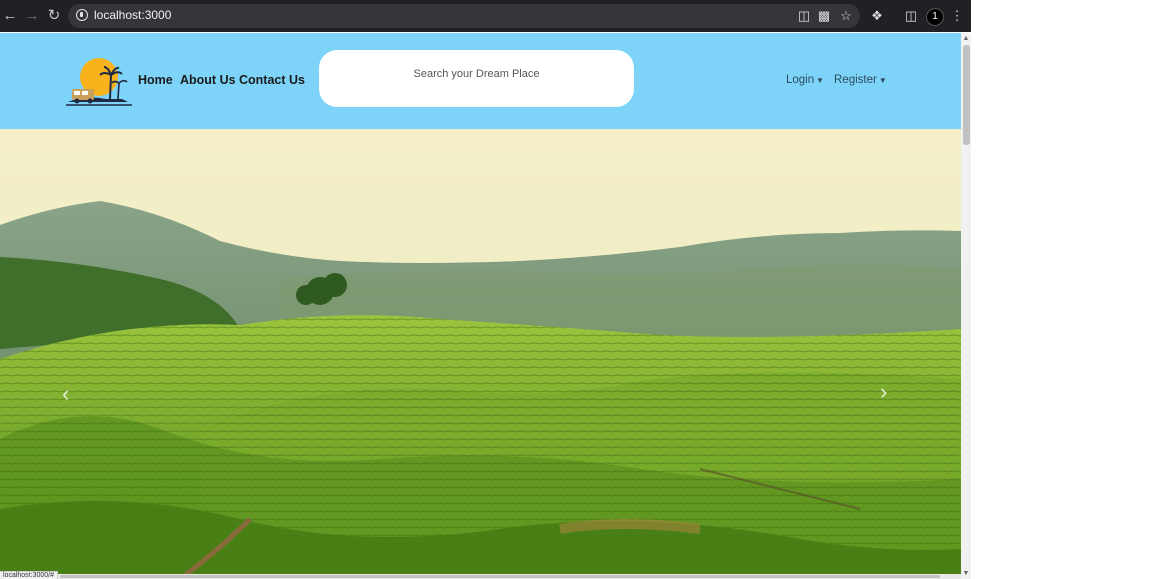 This screenshot has height=579, width=1159. Describe the element at coordinates (99, 81) in the screenshot. I see `logo-icon` at that location.